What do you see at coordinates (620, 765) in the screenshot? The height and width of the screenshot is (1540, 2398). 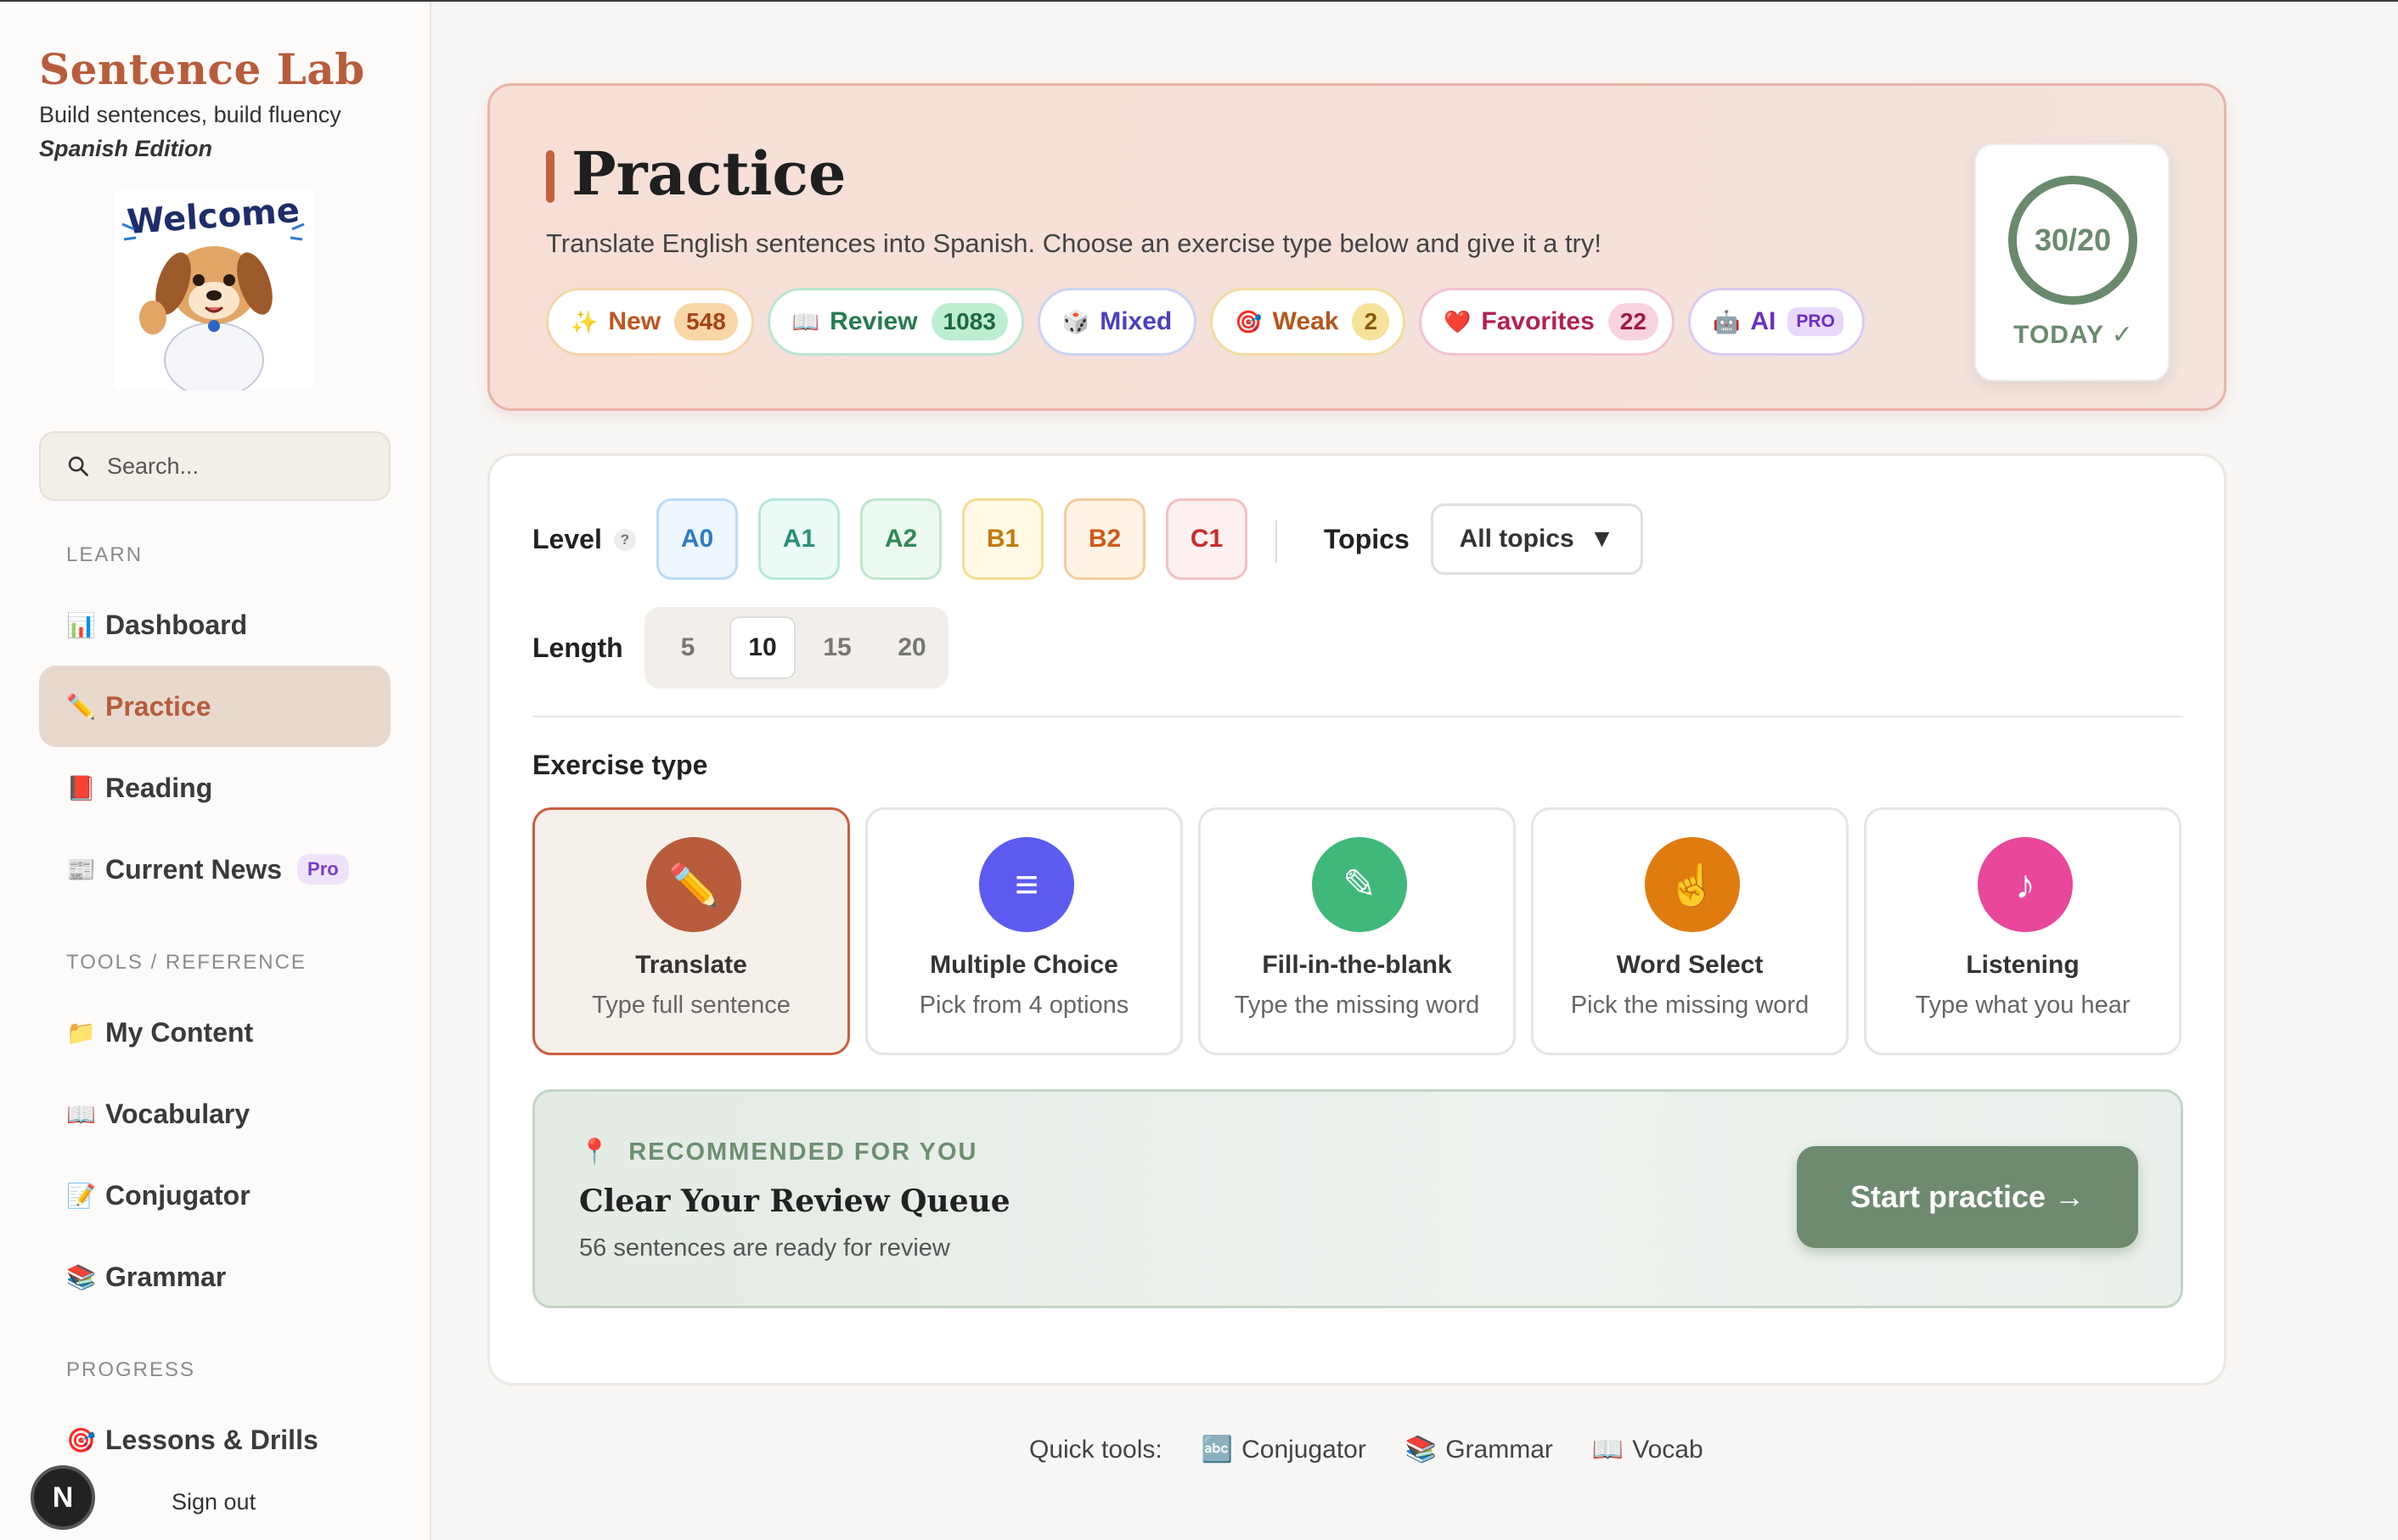 I see `exercise-type-title: Exercise type` at bounding box center [620, 765].